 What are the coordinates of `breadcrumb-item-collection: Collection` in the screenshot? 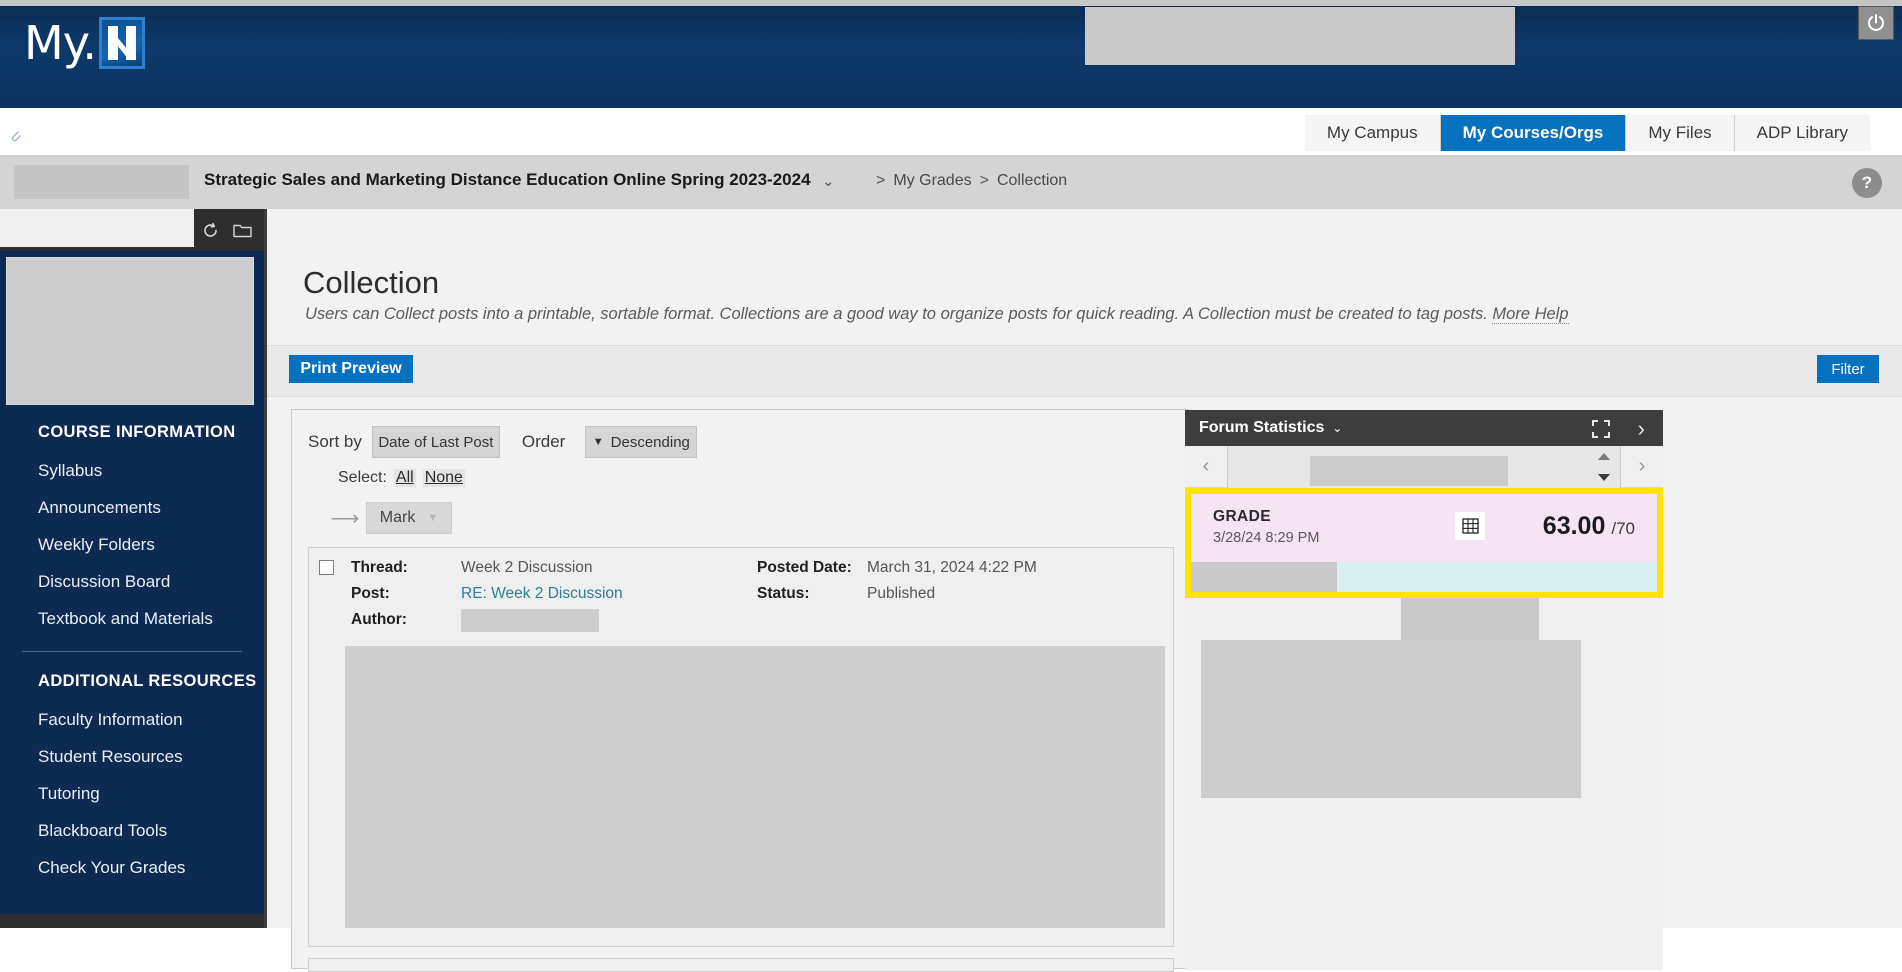 It's located at (1032, 181).